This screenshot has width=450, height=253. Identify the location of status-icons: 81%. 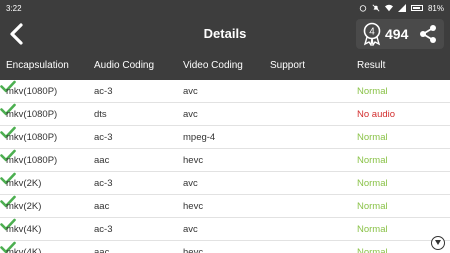
(401, 8).